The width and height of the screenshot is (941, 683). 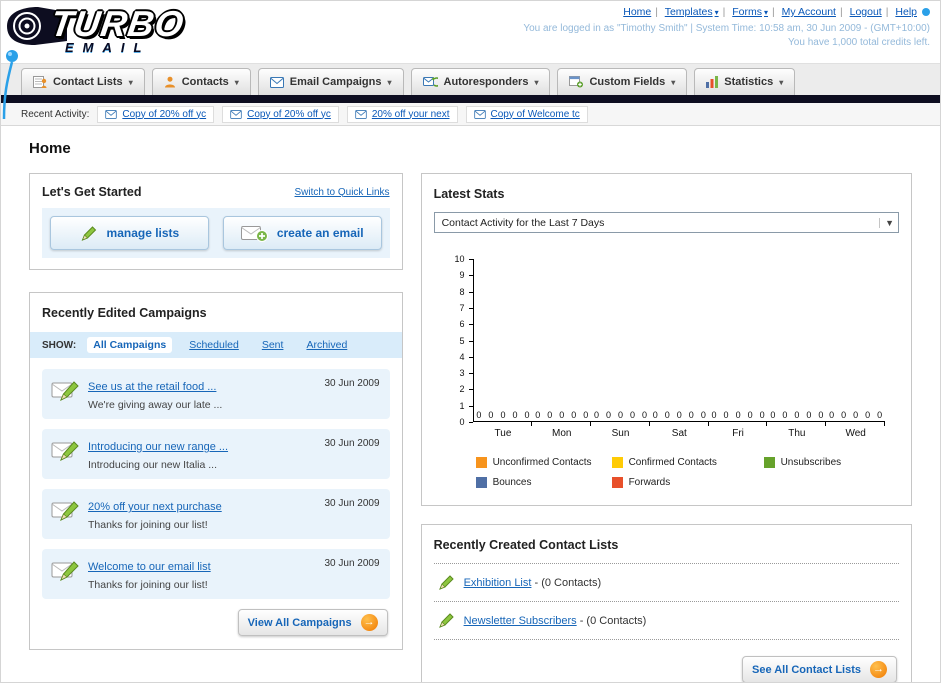 What do you see at coordinates (566, 582) in the screenshot?
I see `contact-list-count: - (0 Contacts)` at bounding box center [566, 582].